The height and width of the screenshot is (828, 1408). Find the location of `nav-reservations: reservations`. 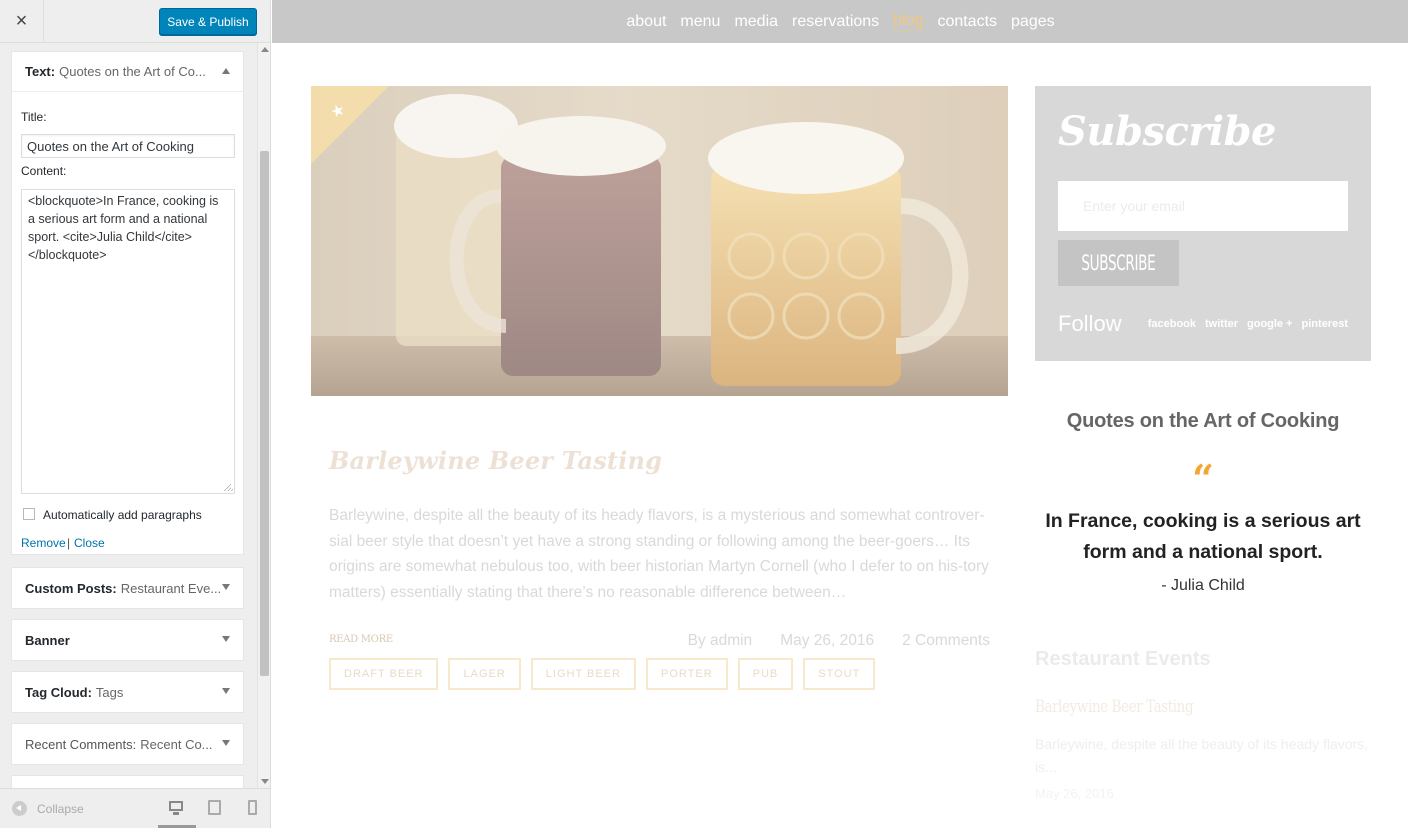

nav-reservations: reservations is located at coordinates (835, 22).